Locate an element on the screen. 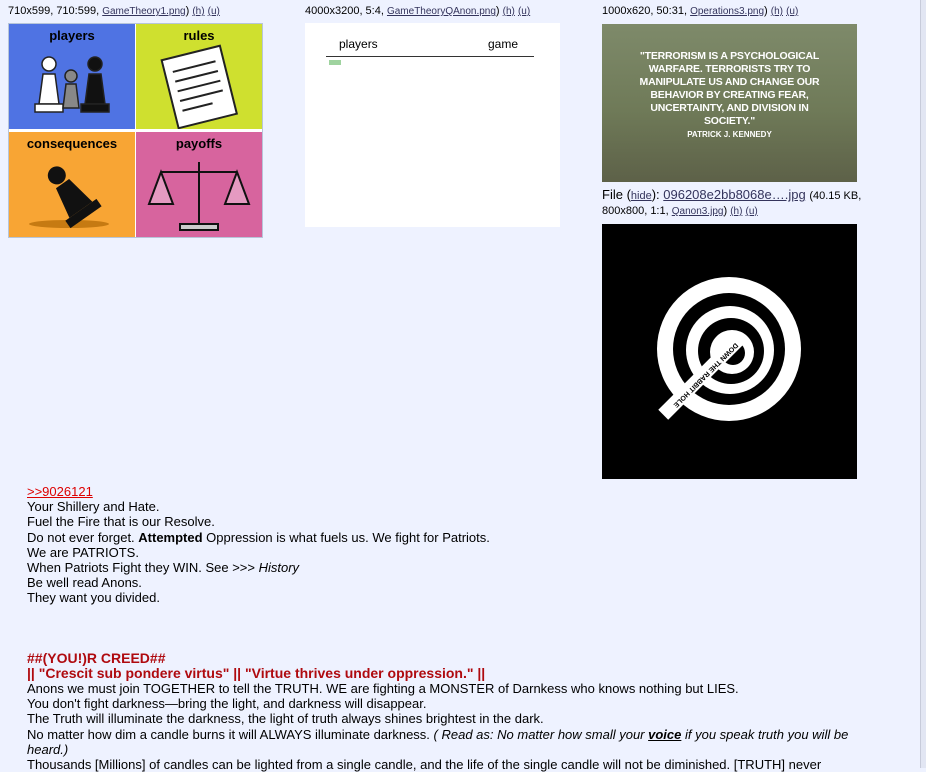 The height and width of the screenshot is (772, 926). message-line: Be well read Anons. is located at coordinates (84, 583).